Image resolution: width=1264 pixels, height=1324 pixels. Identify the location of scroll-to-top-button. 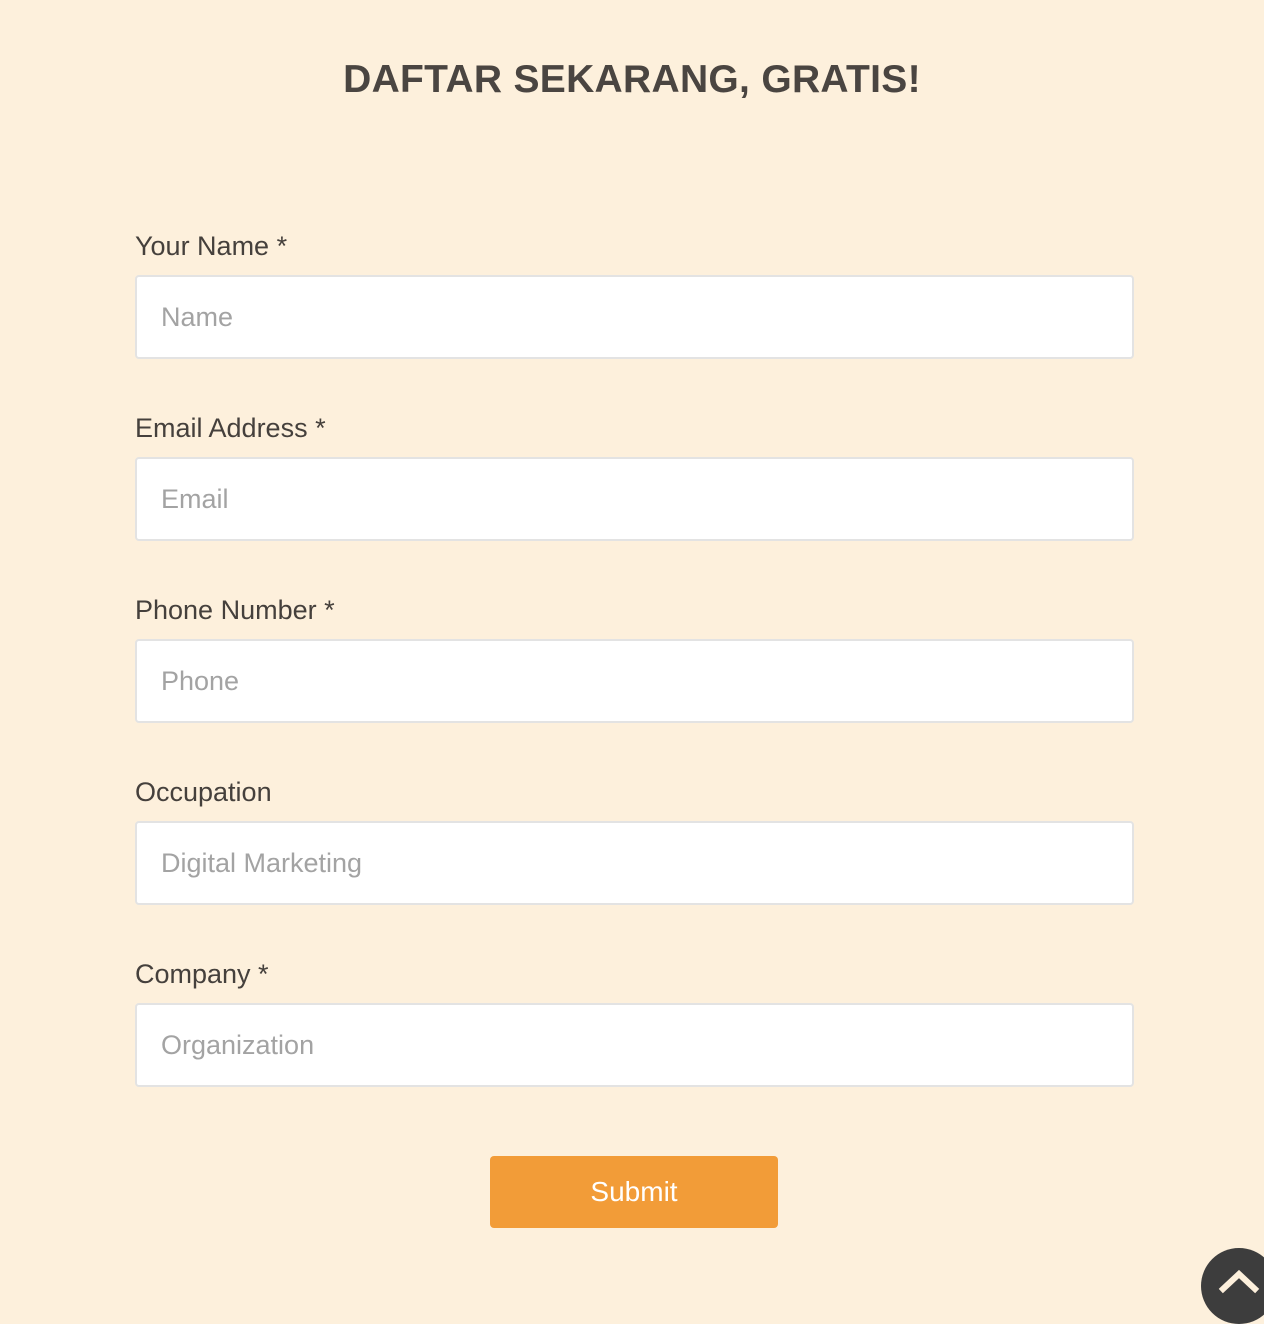
(1232, 1286).